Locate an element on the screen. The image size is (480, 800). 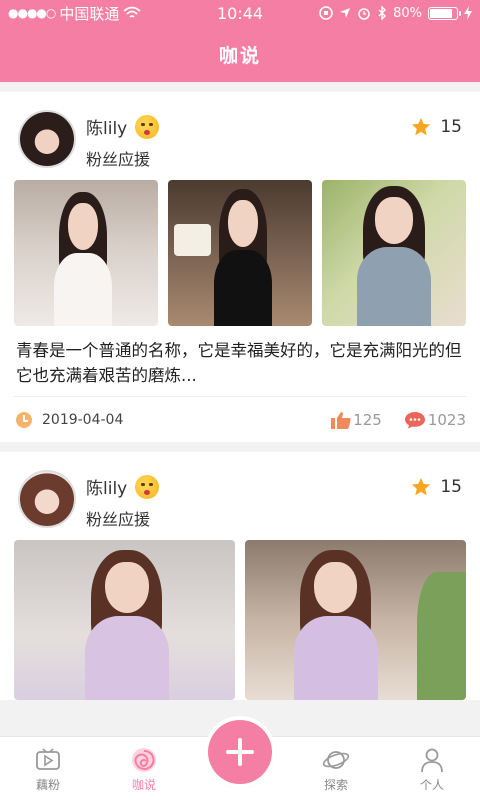
add-post-button is located at coordinates (240, 752).